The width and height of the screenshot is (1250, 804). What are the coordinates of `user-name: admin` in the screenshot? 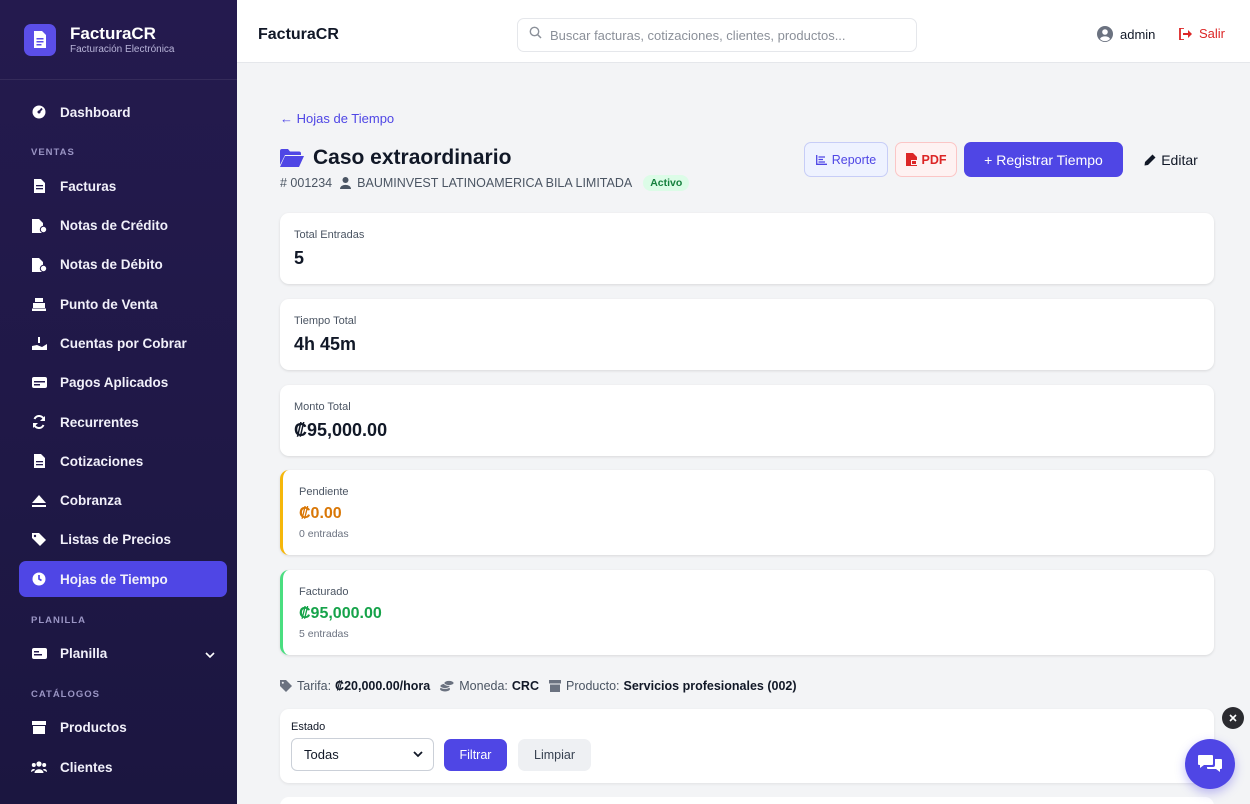 It's located at (1138, 34).